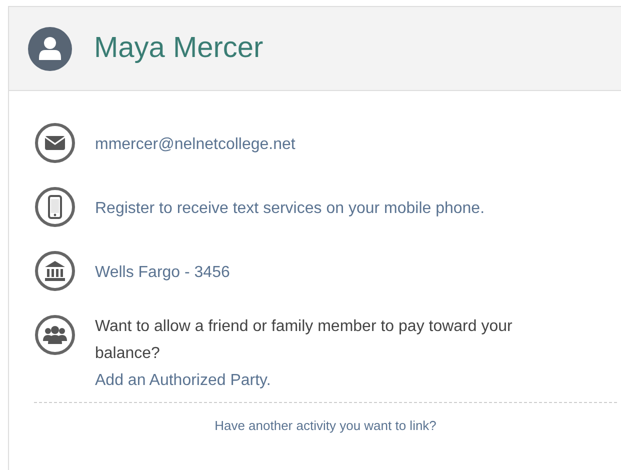 This screenshot has width=621, height=470. I want to click on group-icon, so click(55, 335).